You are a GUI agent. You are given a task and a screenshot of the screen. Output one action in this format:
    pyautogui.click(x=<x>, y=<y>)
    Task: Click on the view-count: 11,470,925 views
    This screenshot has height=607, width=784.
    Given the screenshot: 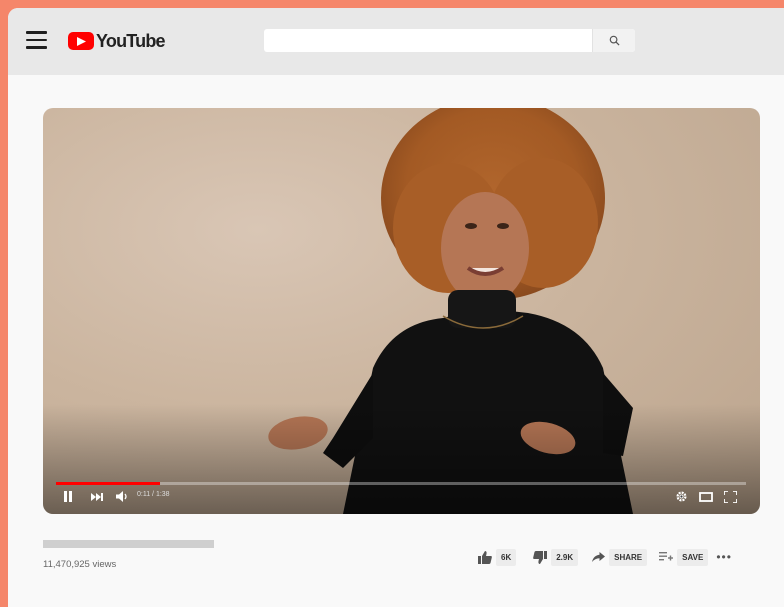 What is the action you would take?
    pyautogui.click(x=80, y=564)
    